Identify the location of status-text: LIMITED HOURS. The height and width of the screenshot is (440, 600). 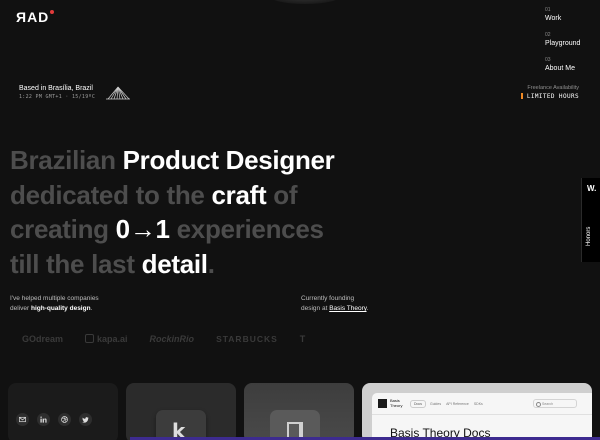
(552, 96).